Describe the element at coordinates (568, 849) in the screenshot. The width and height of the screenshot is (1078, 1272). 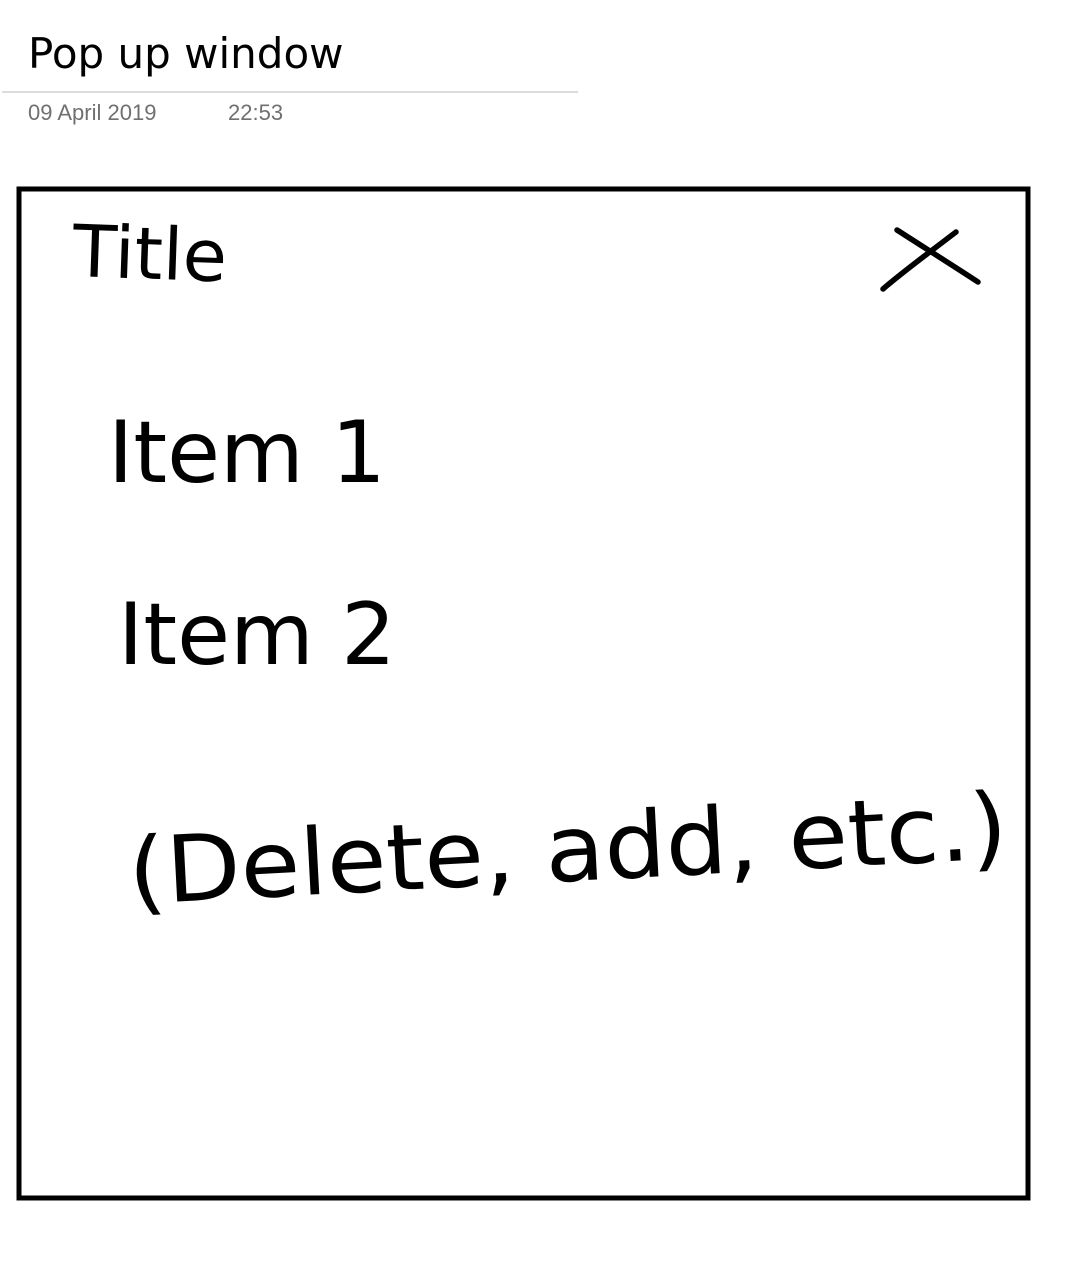
I see `popup-actions-note: (Delete, add, etc.)` at that location.